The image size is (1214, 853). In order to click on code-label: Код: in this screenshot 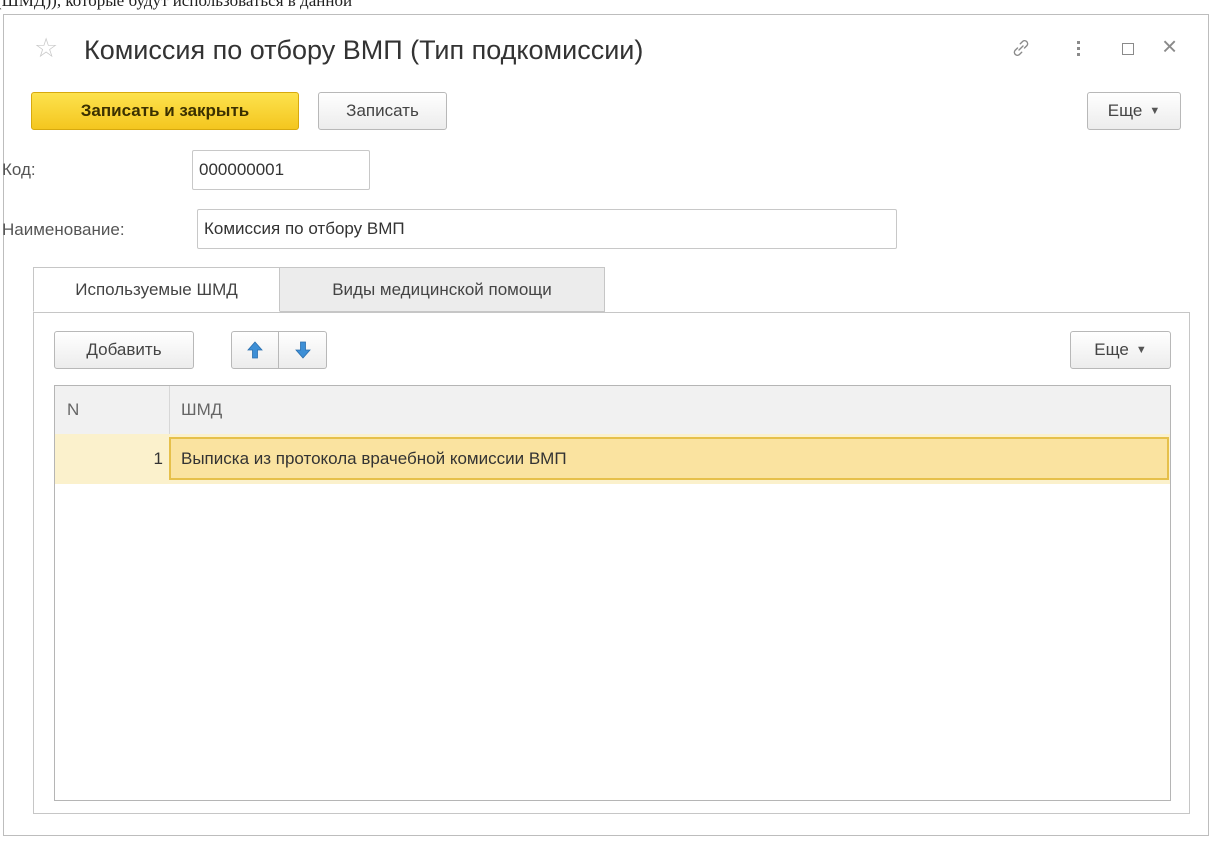, I will do `click(19, 169)`.